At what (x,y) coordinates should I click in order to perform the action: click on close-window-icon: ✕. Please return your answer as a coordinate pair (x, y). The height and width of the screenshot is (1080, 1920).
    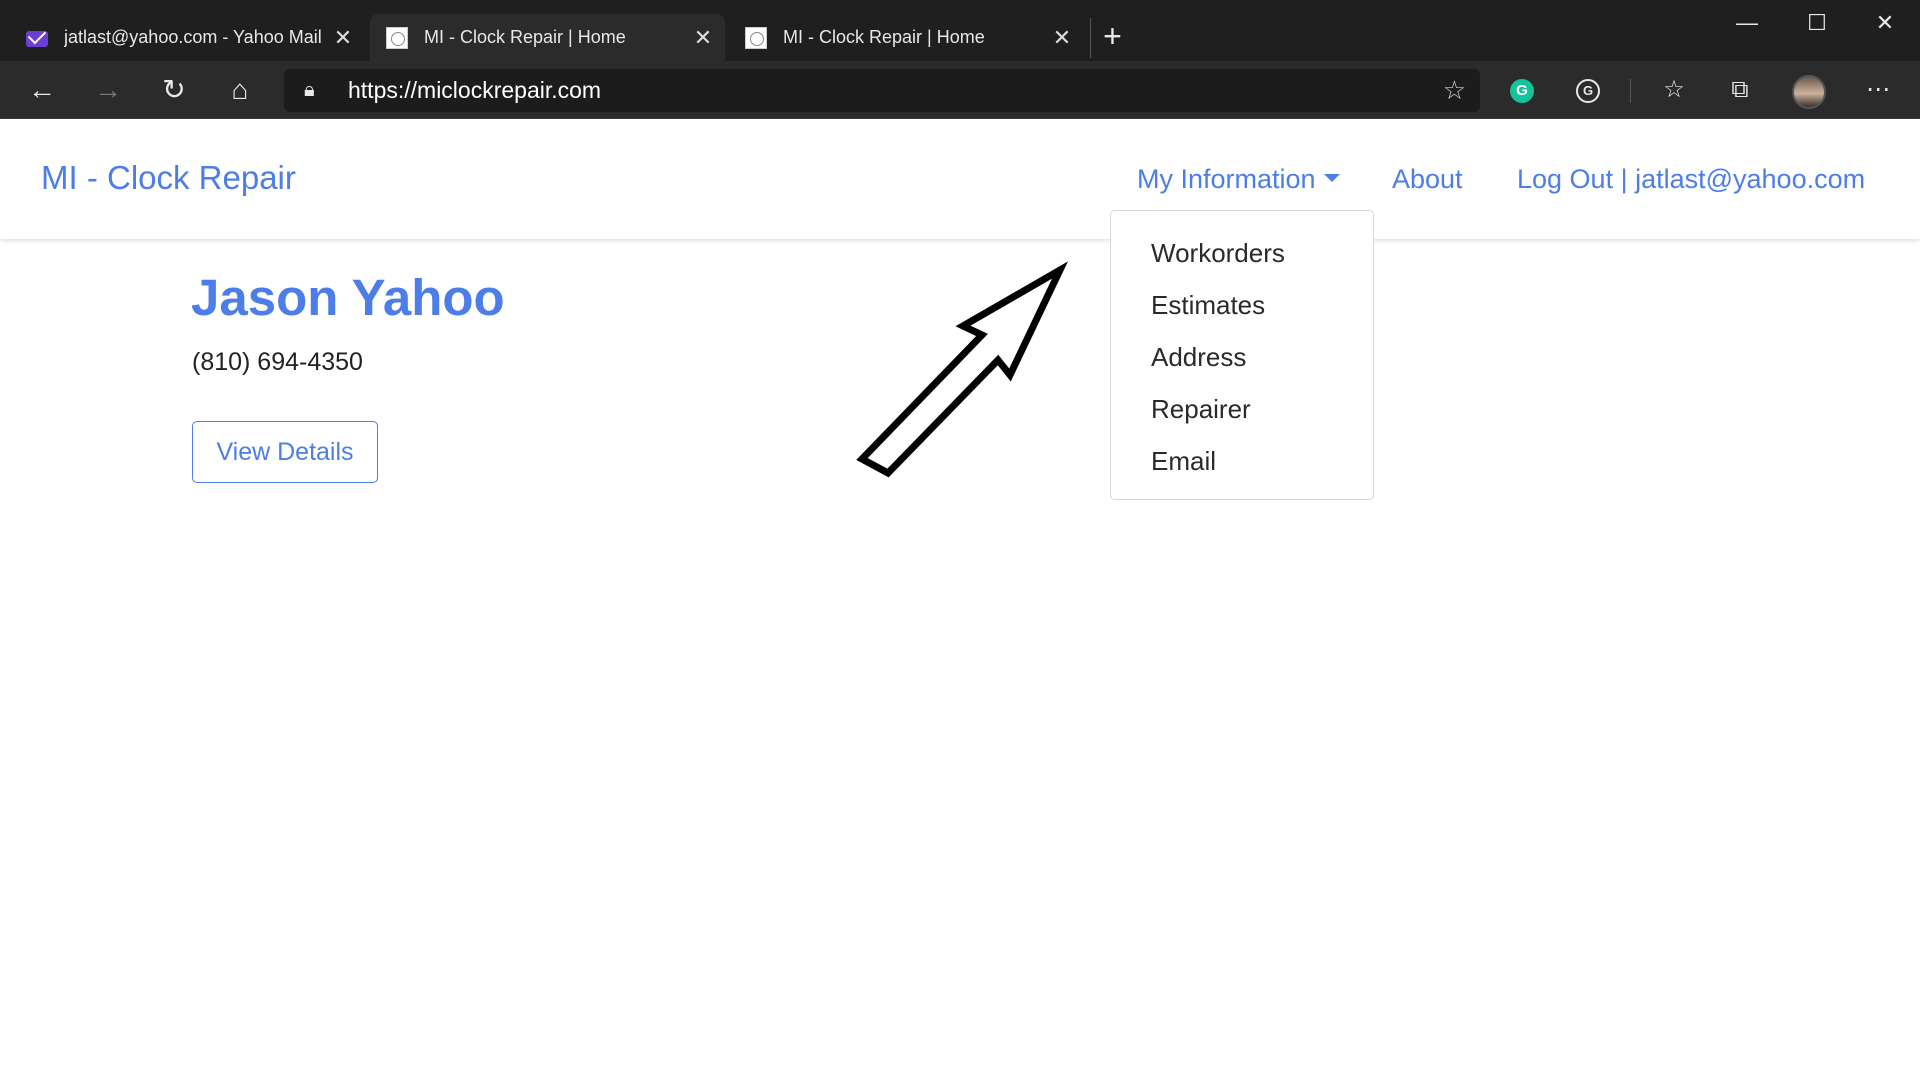
    Looking at the image, I should click on (1885, 23).